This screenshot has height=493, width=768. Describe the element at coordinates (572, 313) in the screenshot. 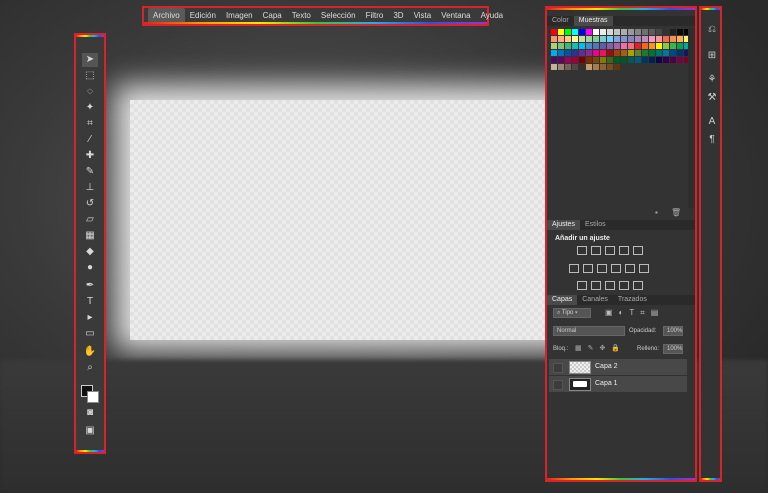

I see `layer-filter-select: ⌕ Tipo ▾` at that location.